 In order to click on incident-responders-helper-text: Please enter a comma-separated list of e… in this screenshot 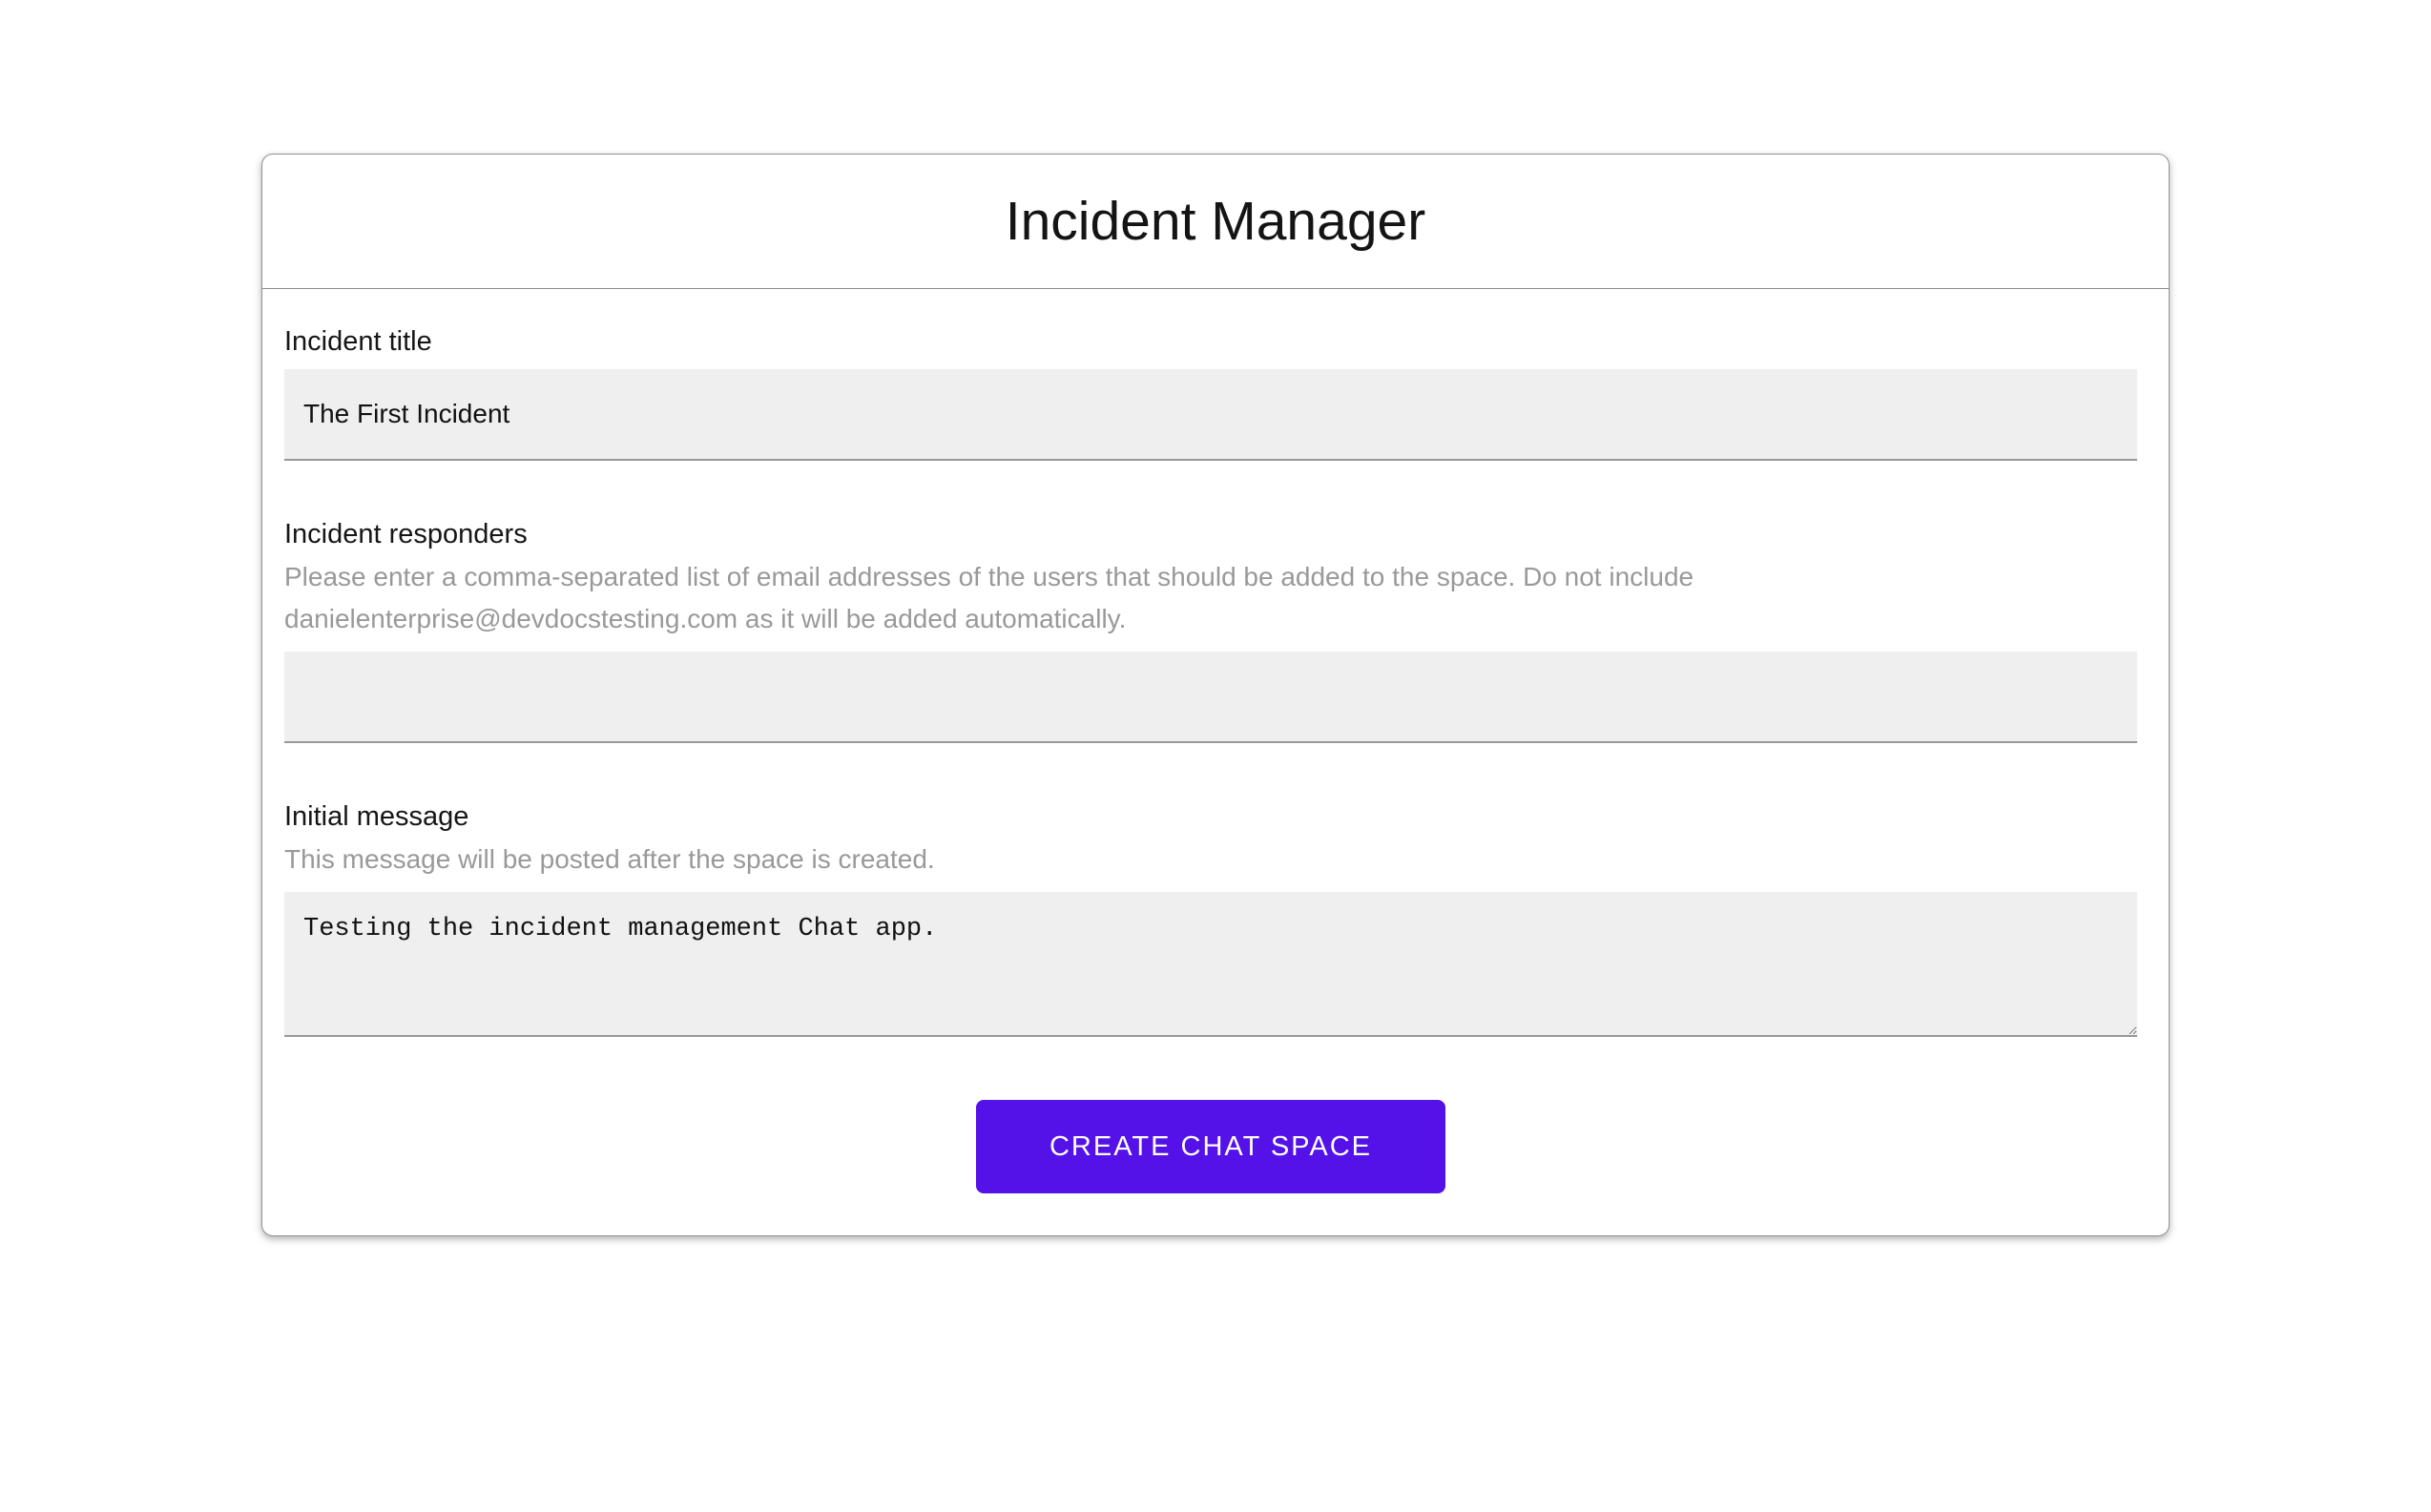, I will do `click(989, 597)`.